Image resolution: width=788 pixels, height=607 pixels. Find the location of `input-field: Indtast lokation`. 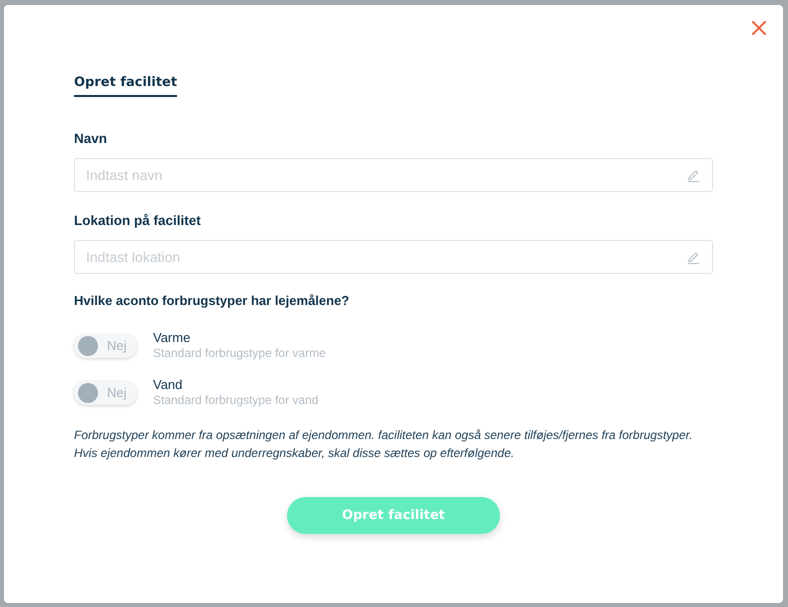

input-field: Indtast lokation is located at coordinates (393, 257).